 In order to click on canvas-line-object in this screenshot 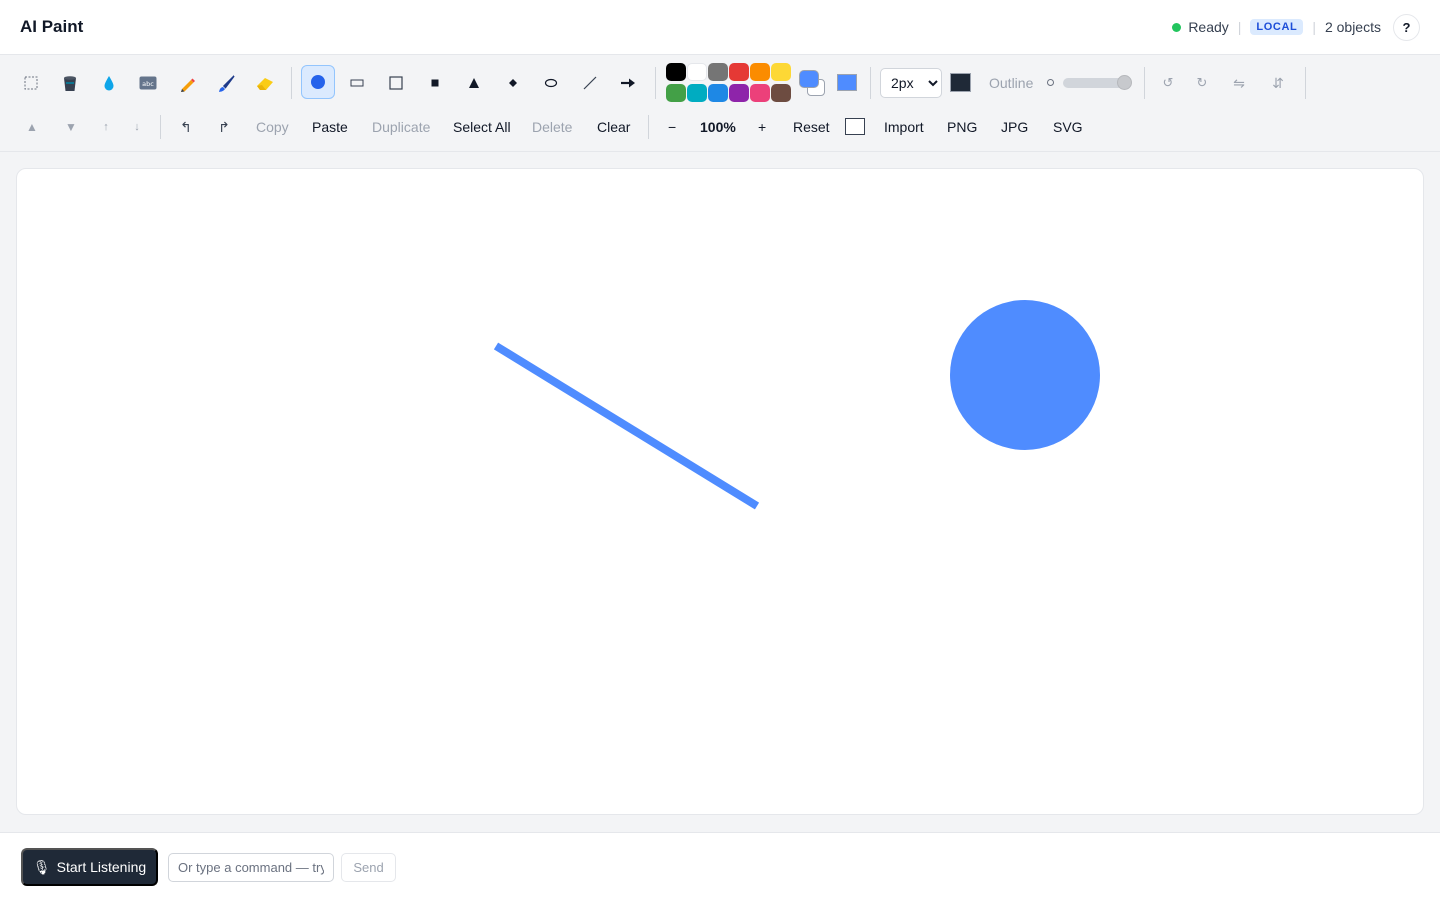, I will do `click(626, 426)`.